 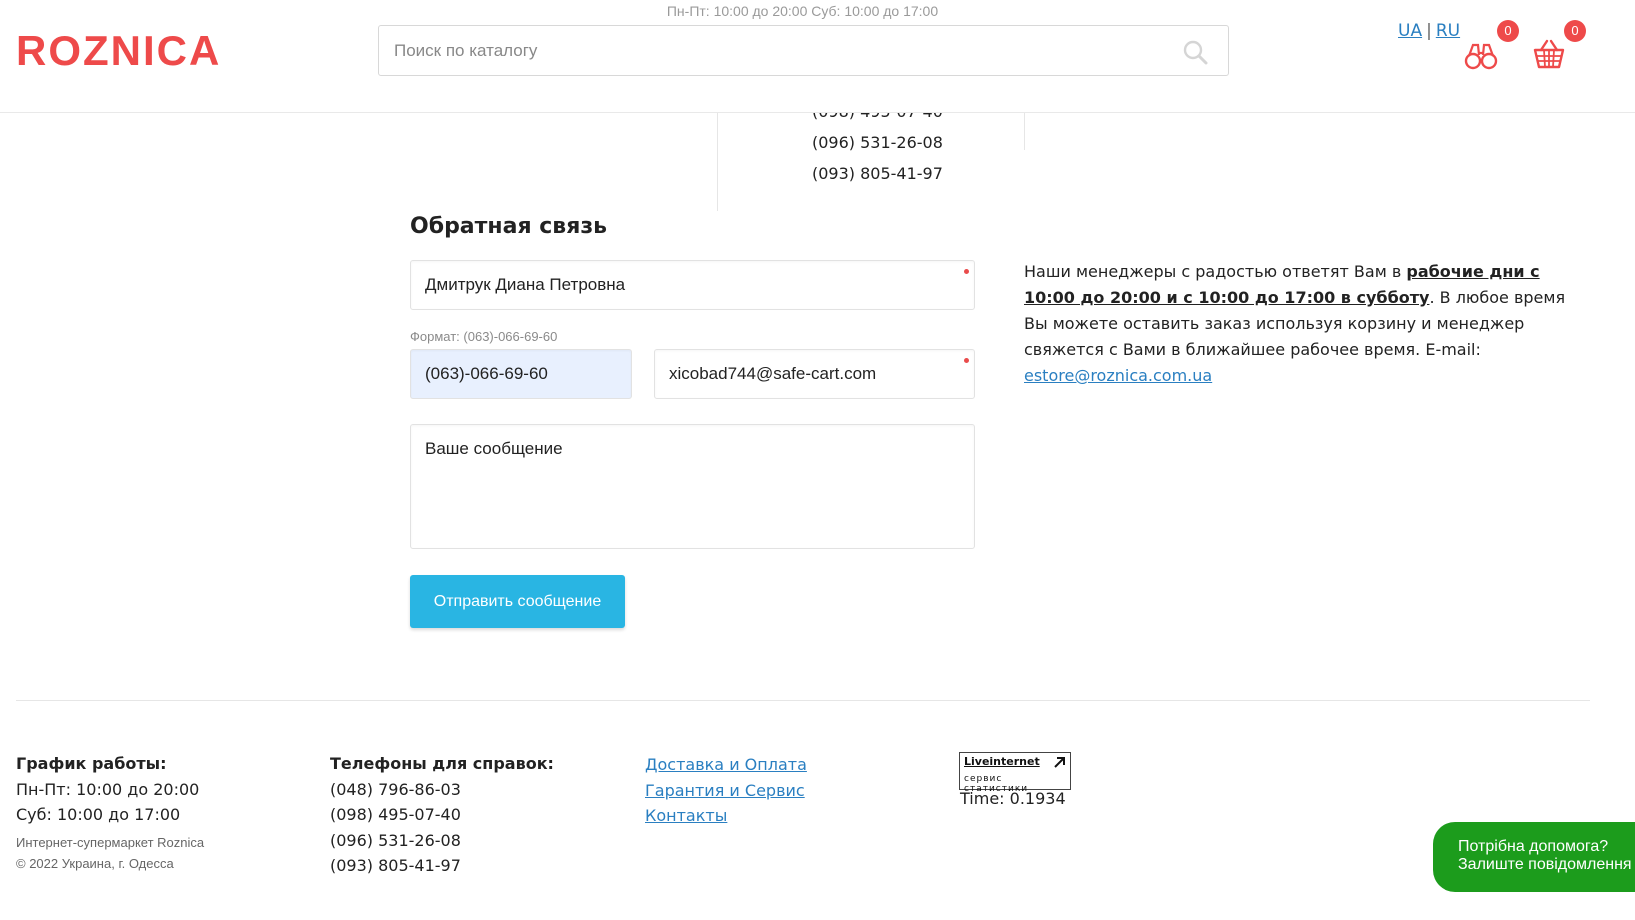 I want to click on email-field, so click(x=814, y=374).